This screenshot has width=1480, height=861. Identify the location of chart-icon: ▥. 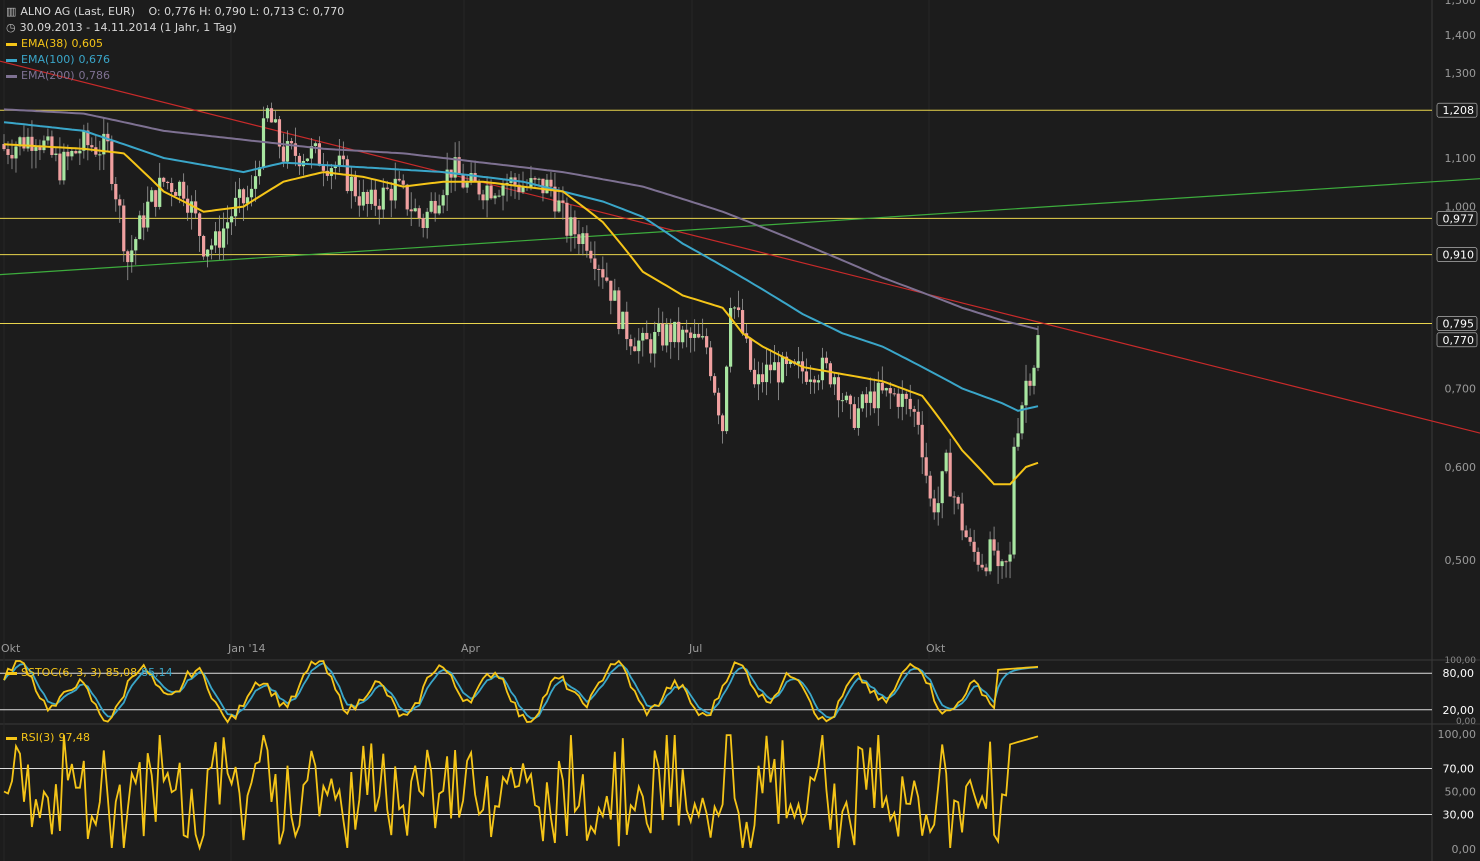
(11, 11).